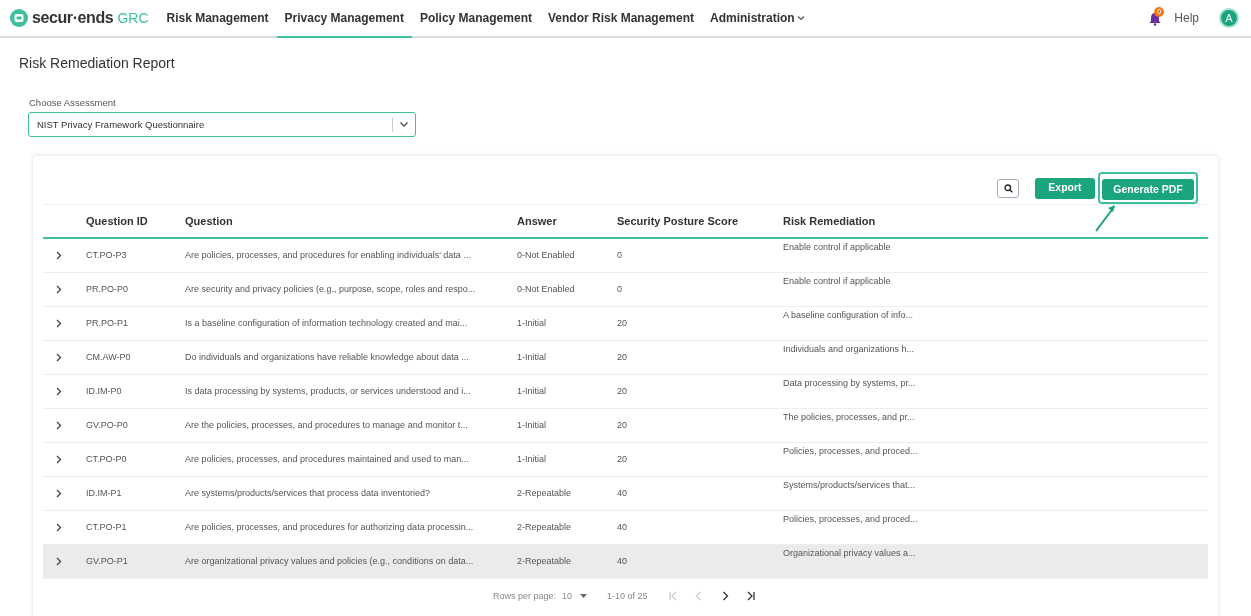 The width and height of the screenshot is (1251, 616). I want to click on table-cell-text: GV.PO-P1, so click(107, 561).